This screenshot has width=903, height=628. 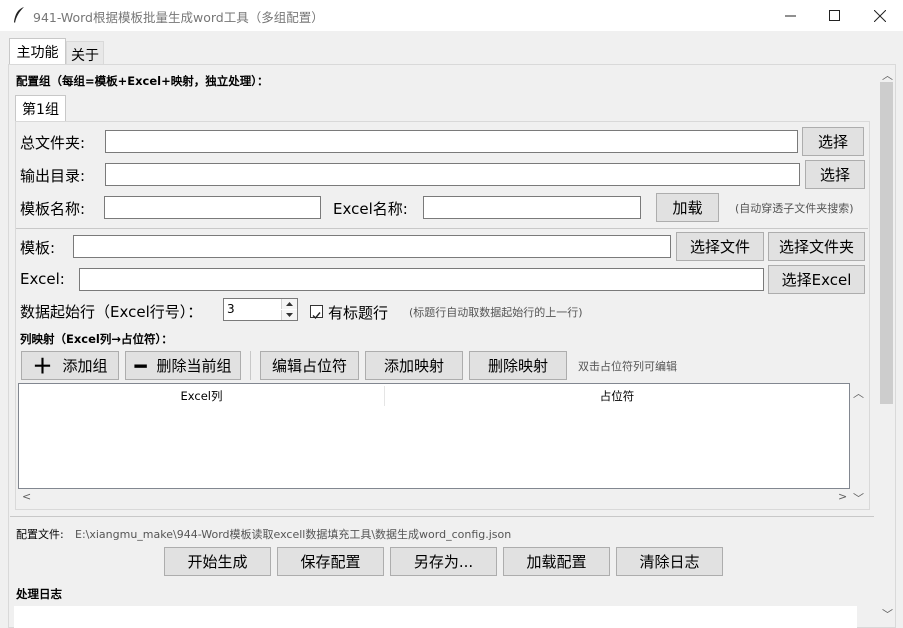 I want to click on add-group-button: ＋ 添加组, so click(x=70, y=365).